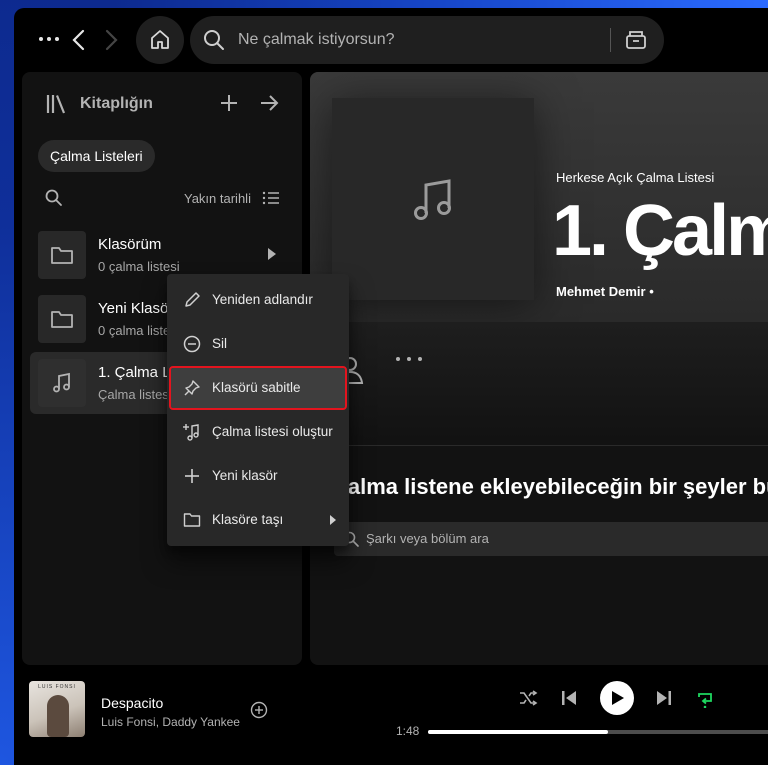  I want to click on menu-item-label: Yeniden adlandır, so click(262, 299).